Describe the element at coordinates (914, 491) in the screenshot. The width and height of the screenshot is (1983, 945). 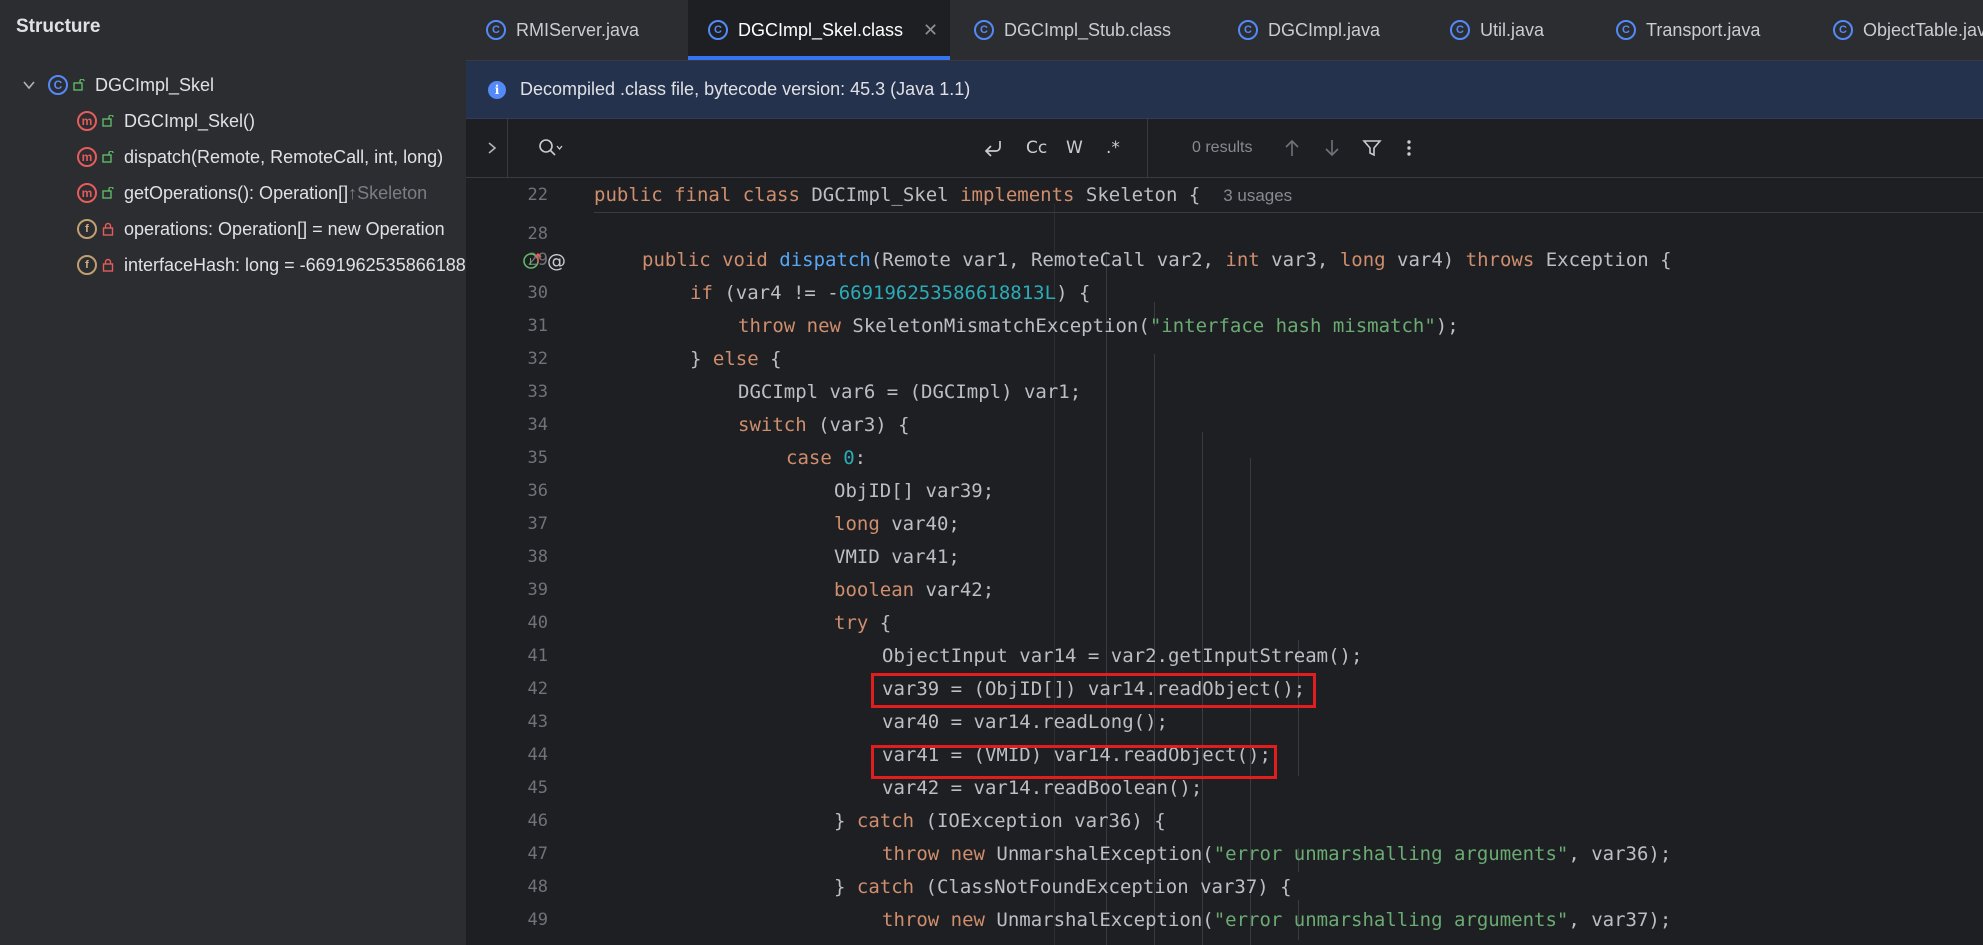
I see `code-text: ObjID[] var39;` at that location.